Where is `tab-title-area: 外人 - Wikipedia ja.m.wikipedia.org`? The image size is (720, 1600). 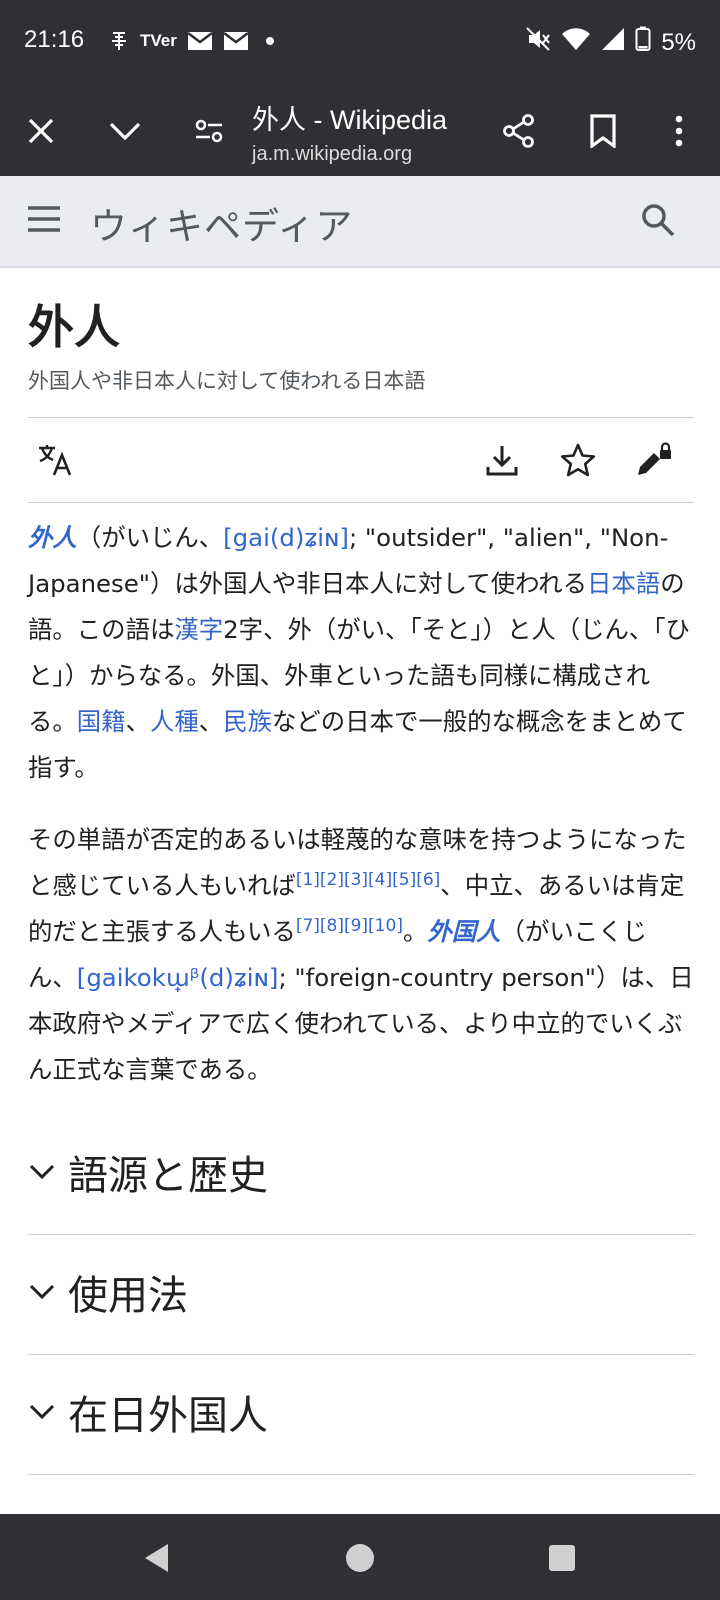
tab-title-area: 外人 - Wikipedia ja.m.wikipedia.org is located at coordinates (349, 132).